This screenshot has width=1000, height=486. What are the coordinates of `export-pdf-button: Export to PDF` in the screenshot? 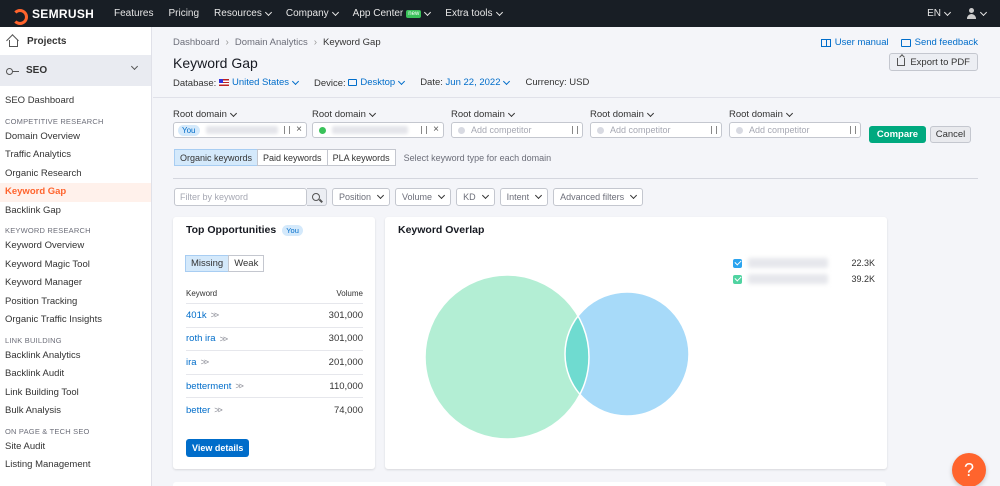 It's located at (933, 62).